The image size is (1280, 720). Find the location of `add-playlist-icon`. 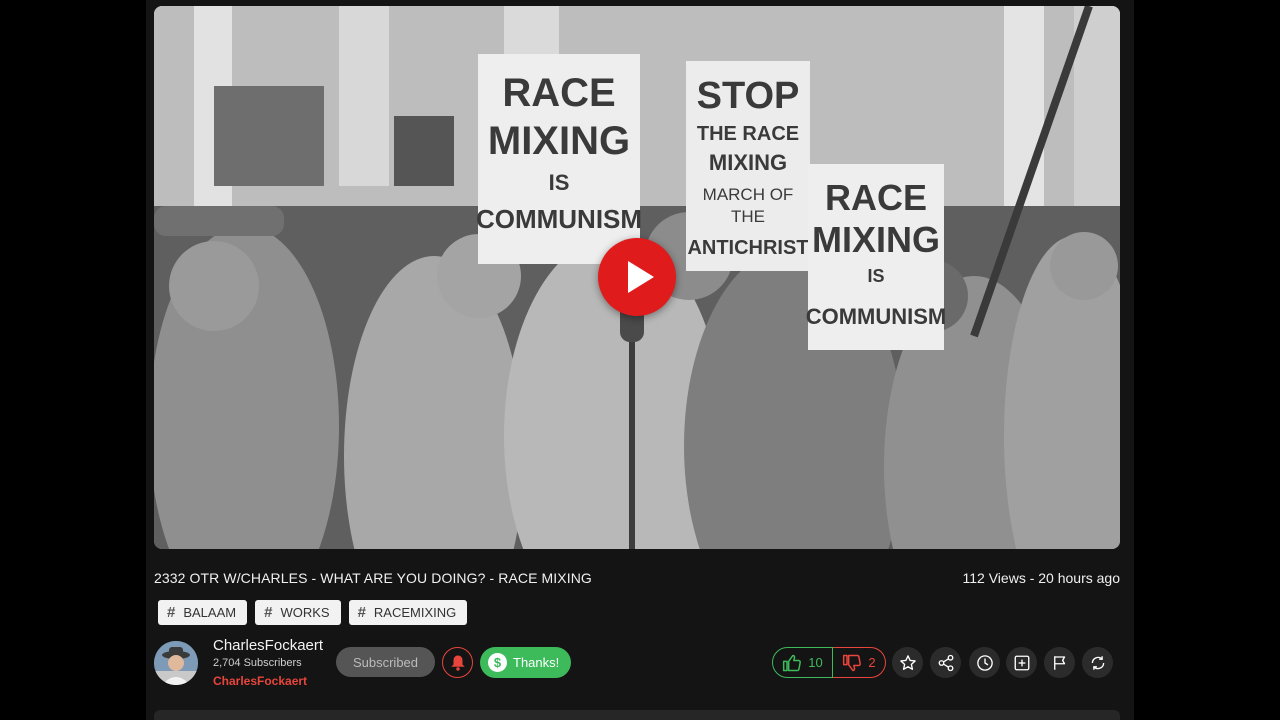

add-playlist-icon is located at coordinates (1021, 662).